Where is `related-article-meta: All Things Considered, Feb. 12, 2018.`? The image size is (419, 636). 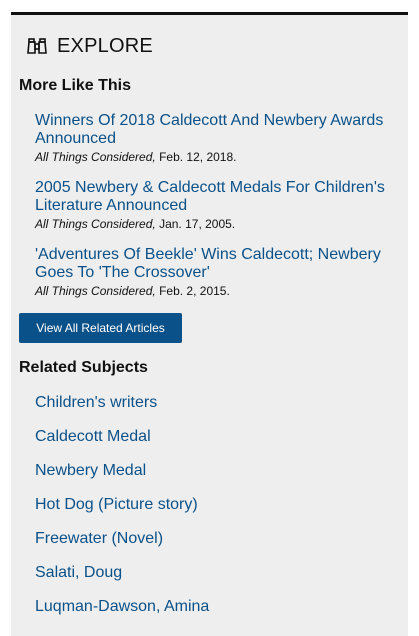
related-article-meta: All Things Considered, Feb. 12, 2018. is located at coordinates (215, 157).